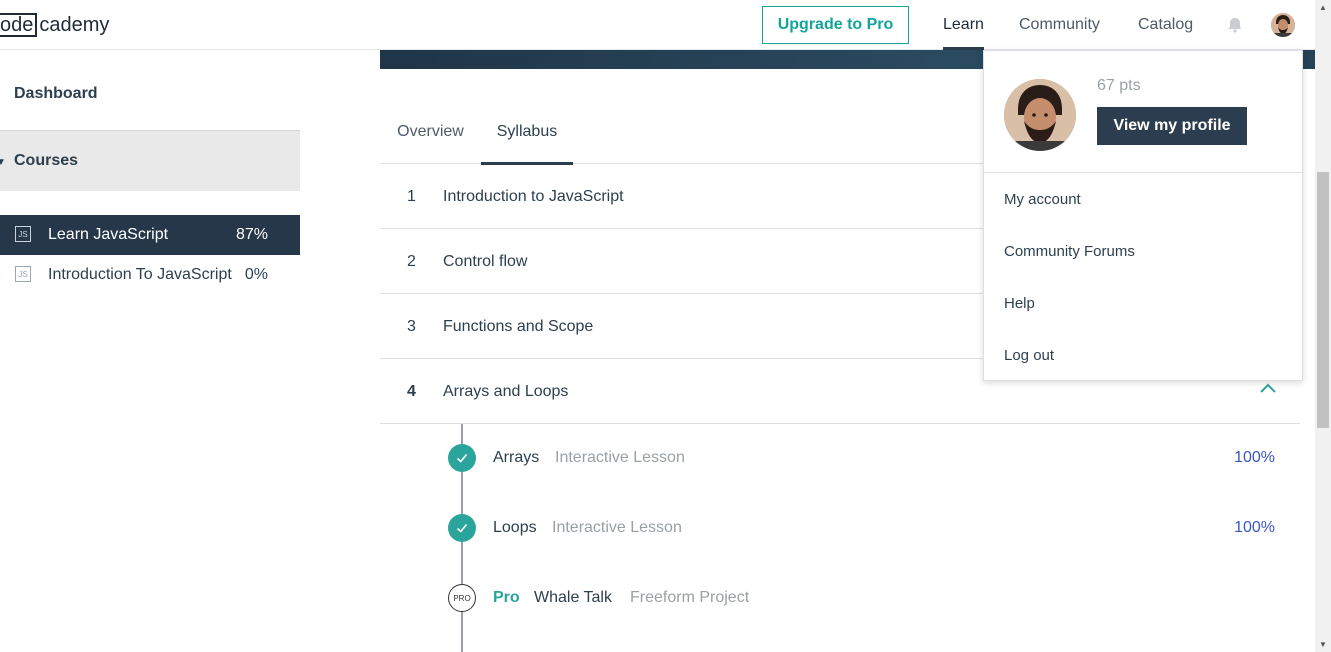 The image size is (1331, 652). What do you see at coordinates (1235, 25) in the screenshot?
I see `notifications-bell-icon` at bounding box center [1235, 25].